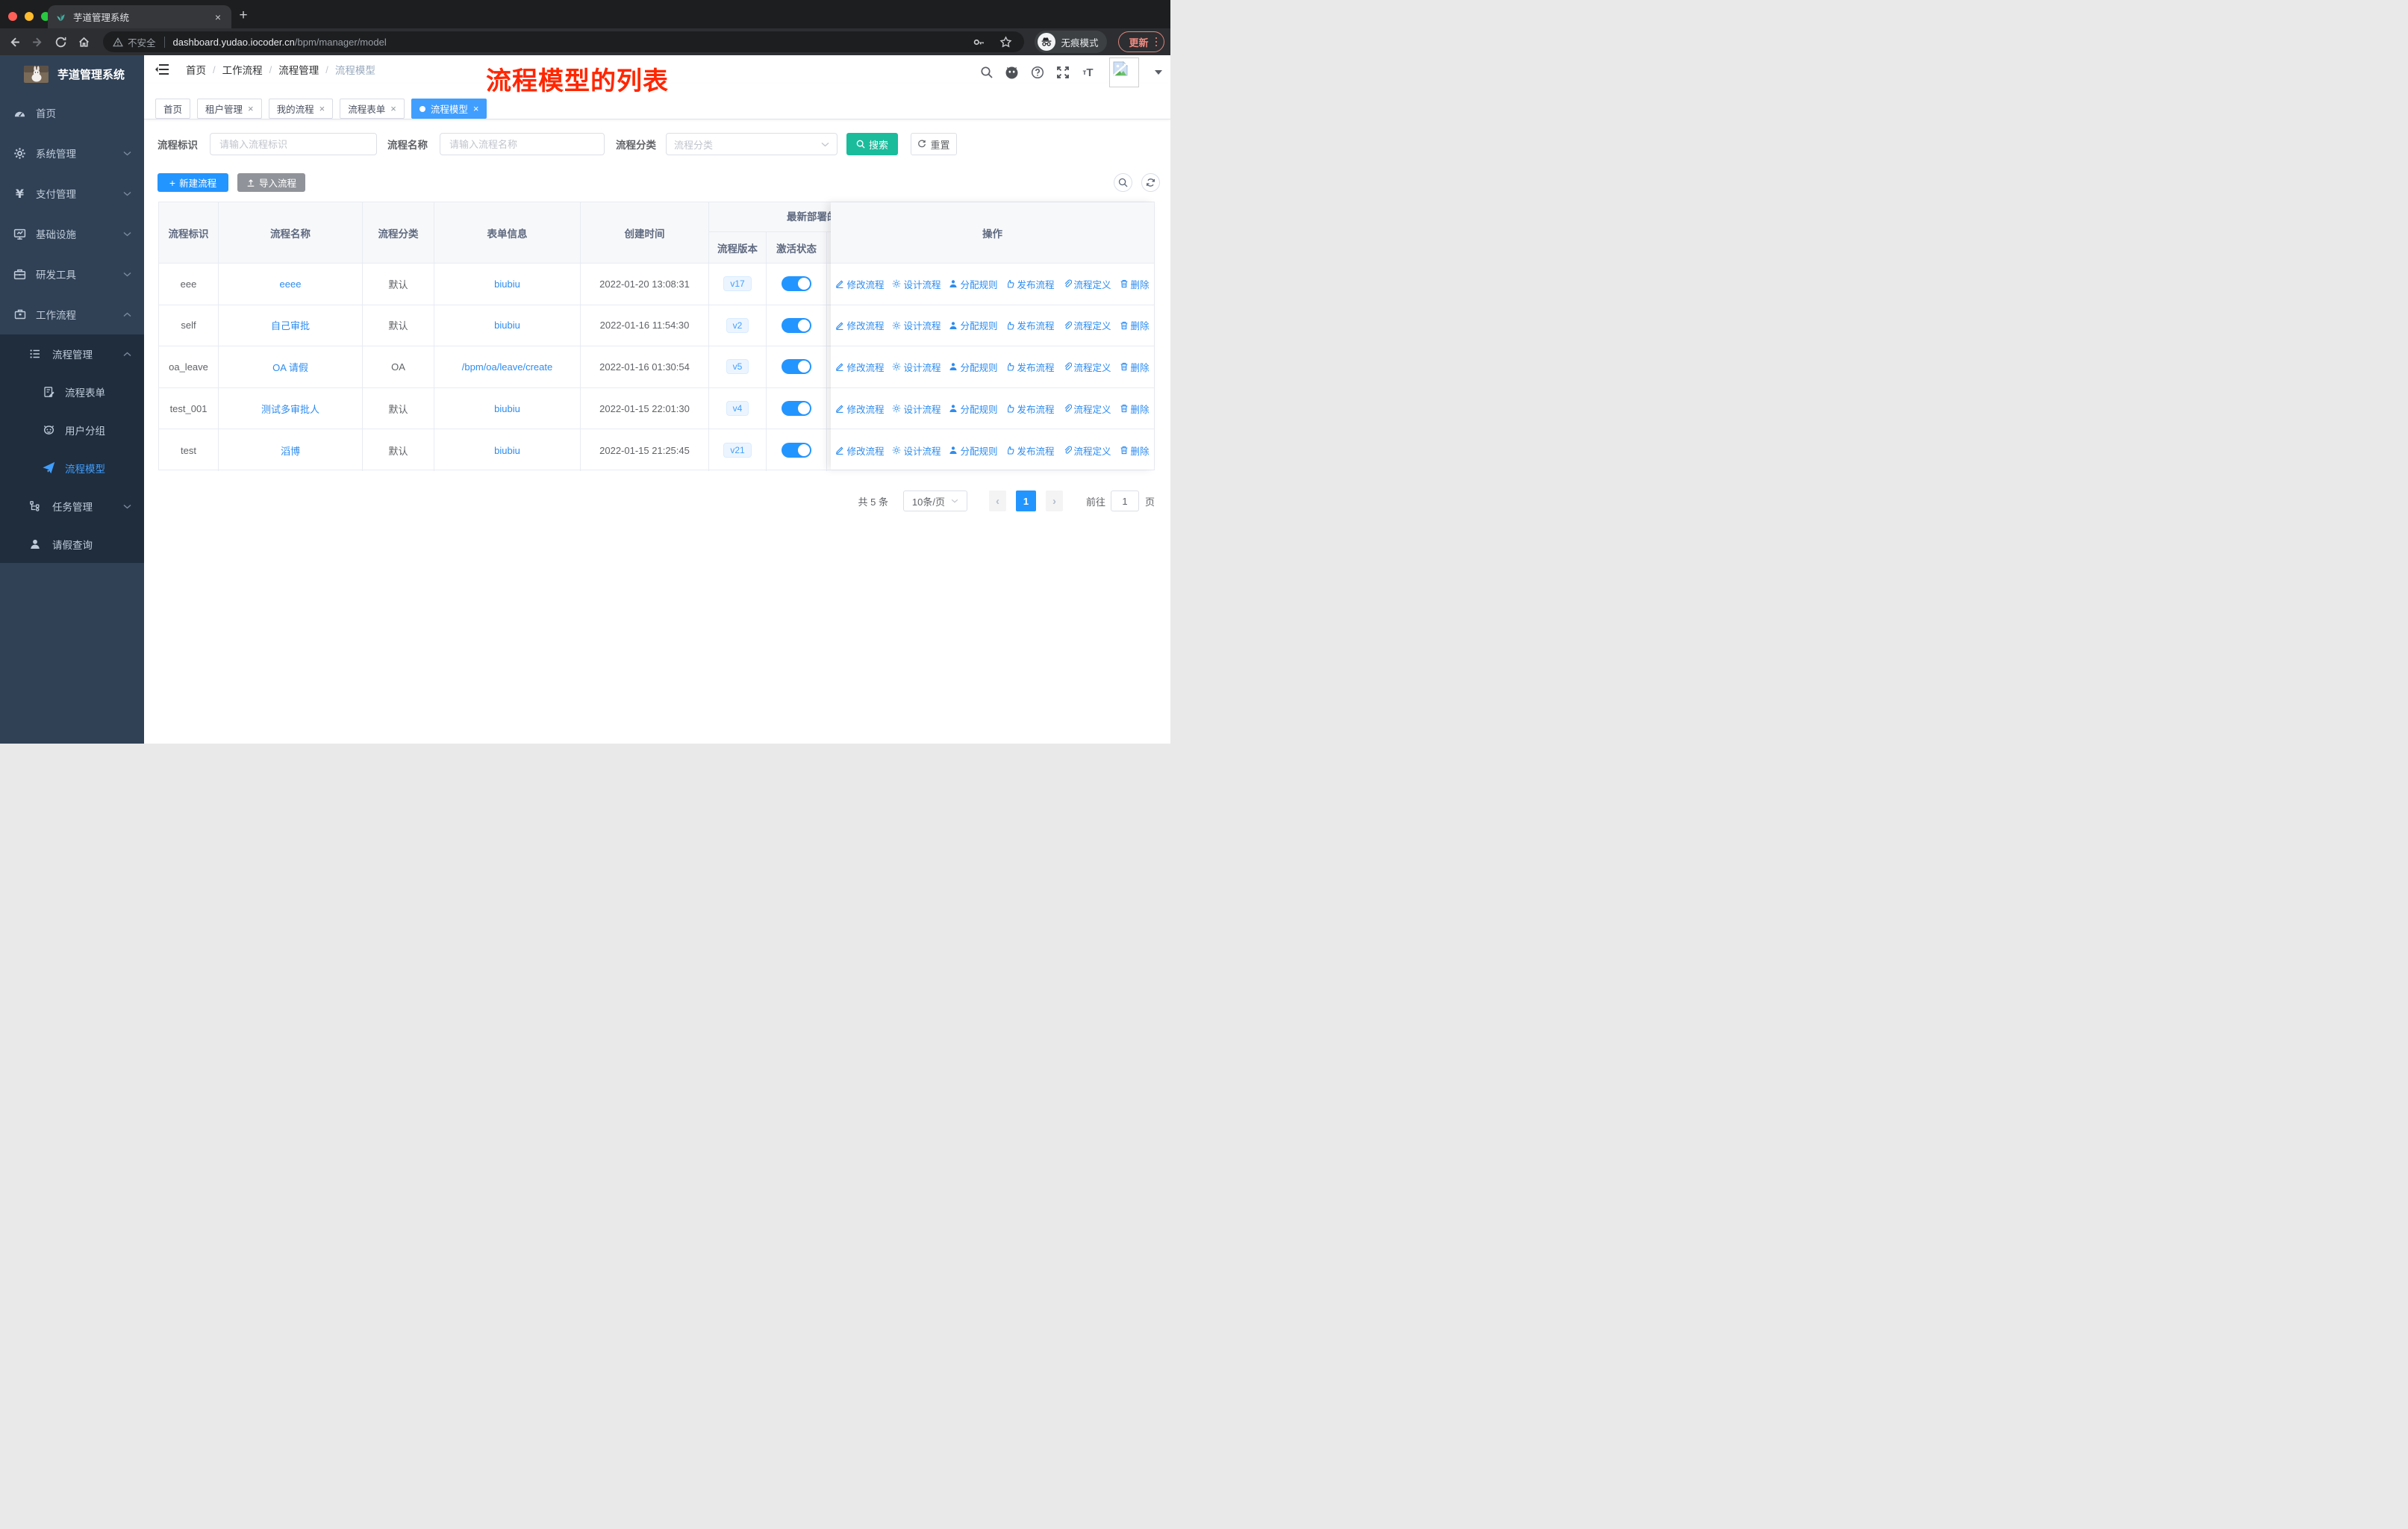 The image size is (2408, 1529). I want to click on breadcrumb-workflow: 工作流程, so click(242, 69).